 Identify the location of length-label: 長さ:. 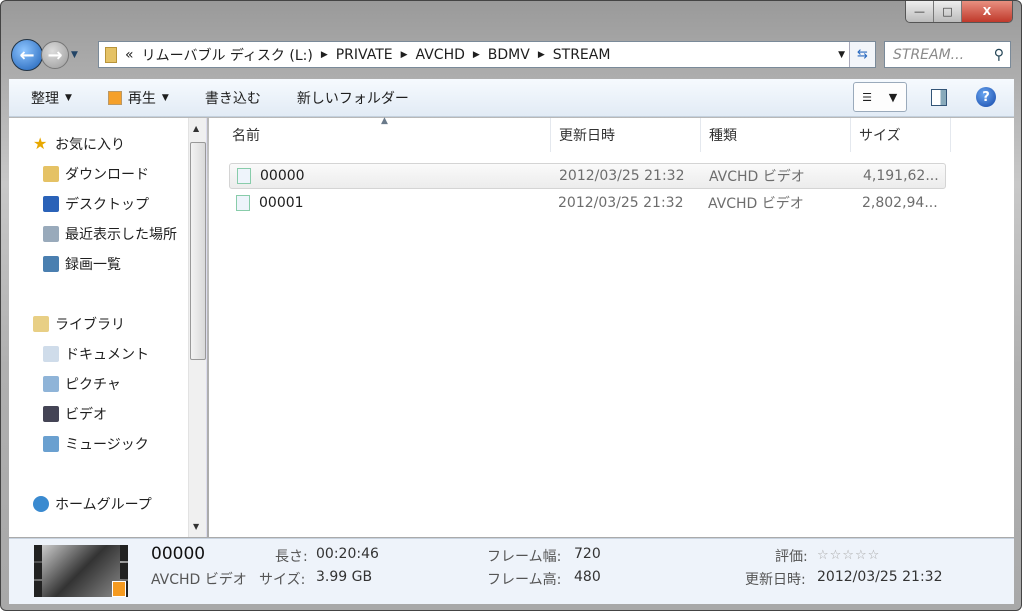
(291, 557).